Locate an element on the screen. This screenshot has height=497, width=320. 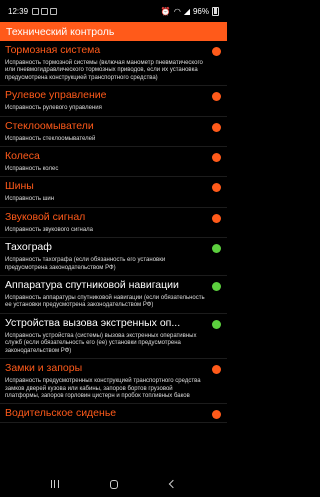
check-item-description: Исправность рулевого управления is located at coordinates (53, 108).